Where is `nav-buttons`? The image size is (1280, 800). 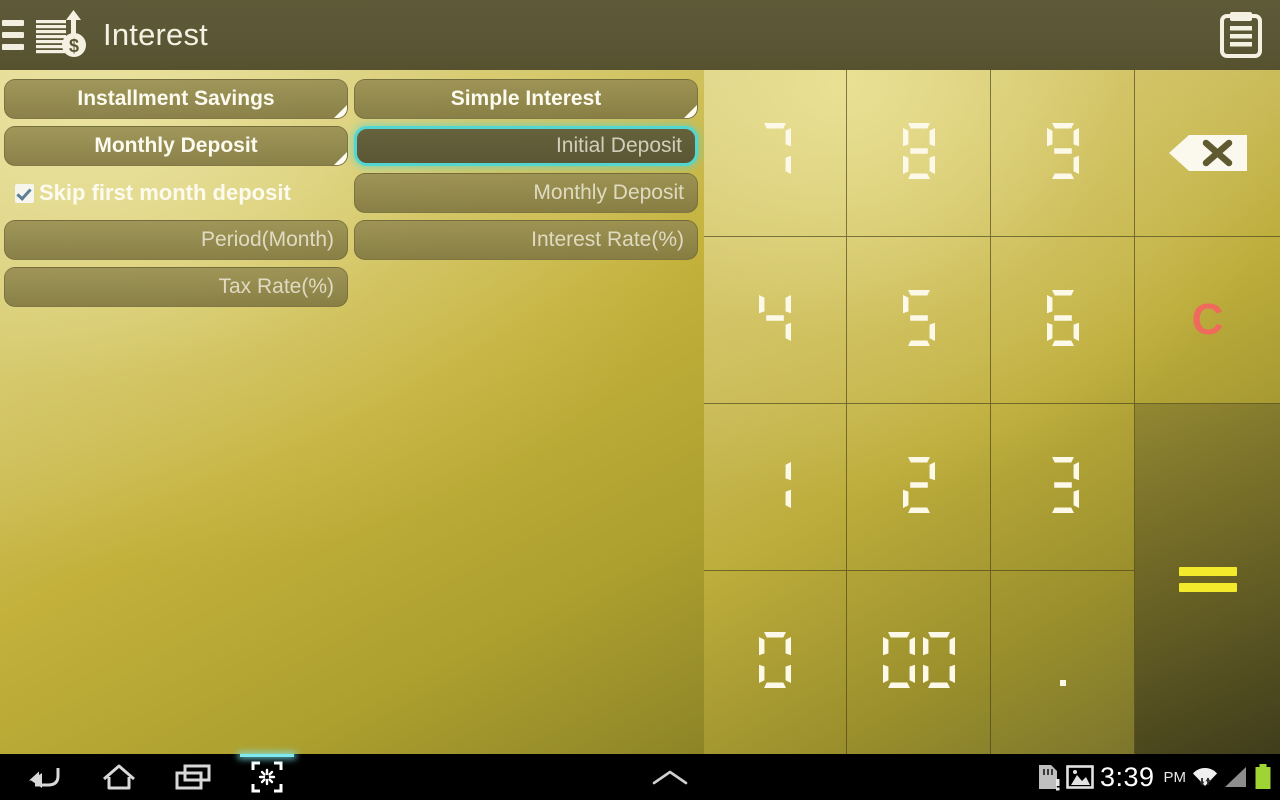 nav-buttons is located at coordinates (156, 777).